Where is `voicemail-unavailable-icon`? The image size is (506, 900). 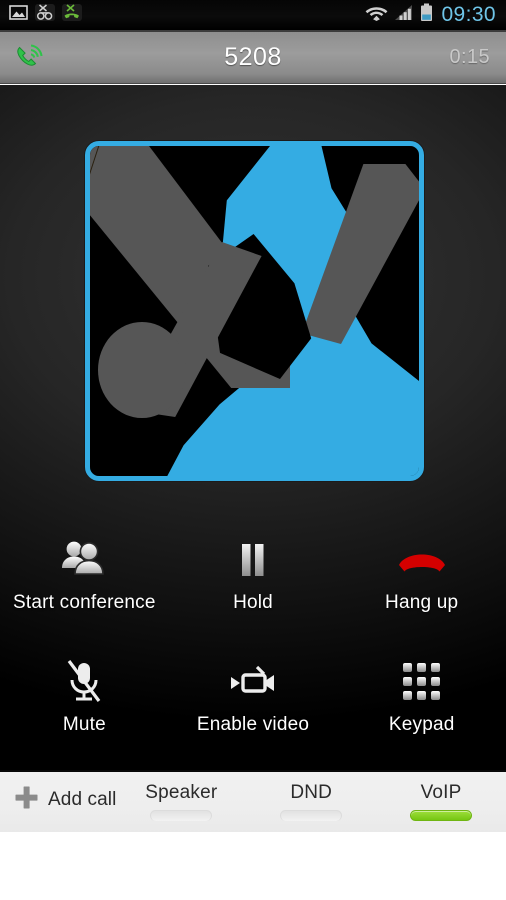
voicemail-unavailable-icon is located at coordinates (45, 15).